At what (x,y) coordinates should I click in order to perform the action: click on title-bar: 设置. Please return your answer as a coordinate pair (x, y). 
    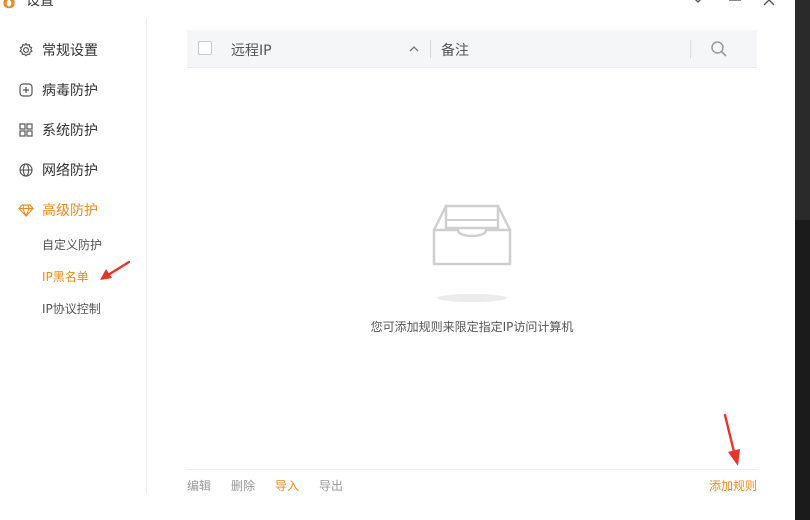
    Looking at the image, I should click on (397, 9).